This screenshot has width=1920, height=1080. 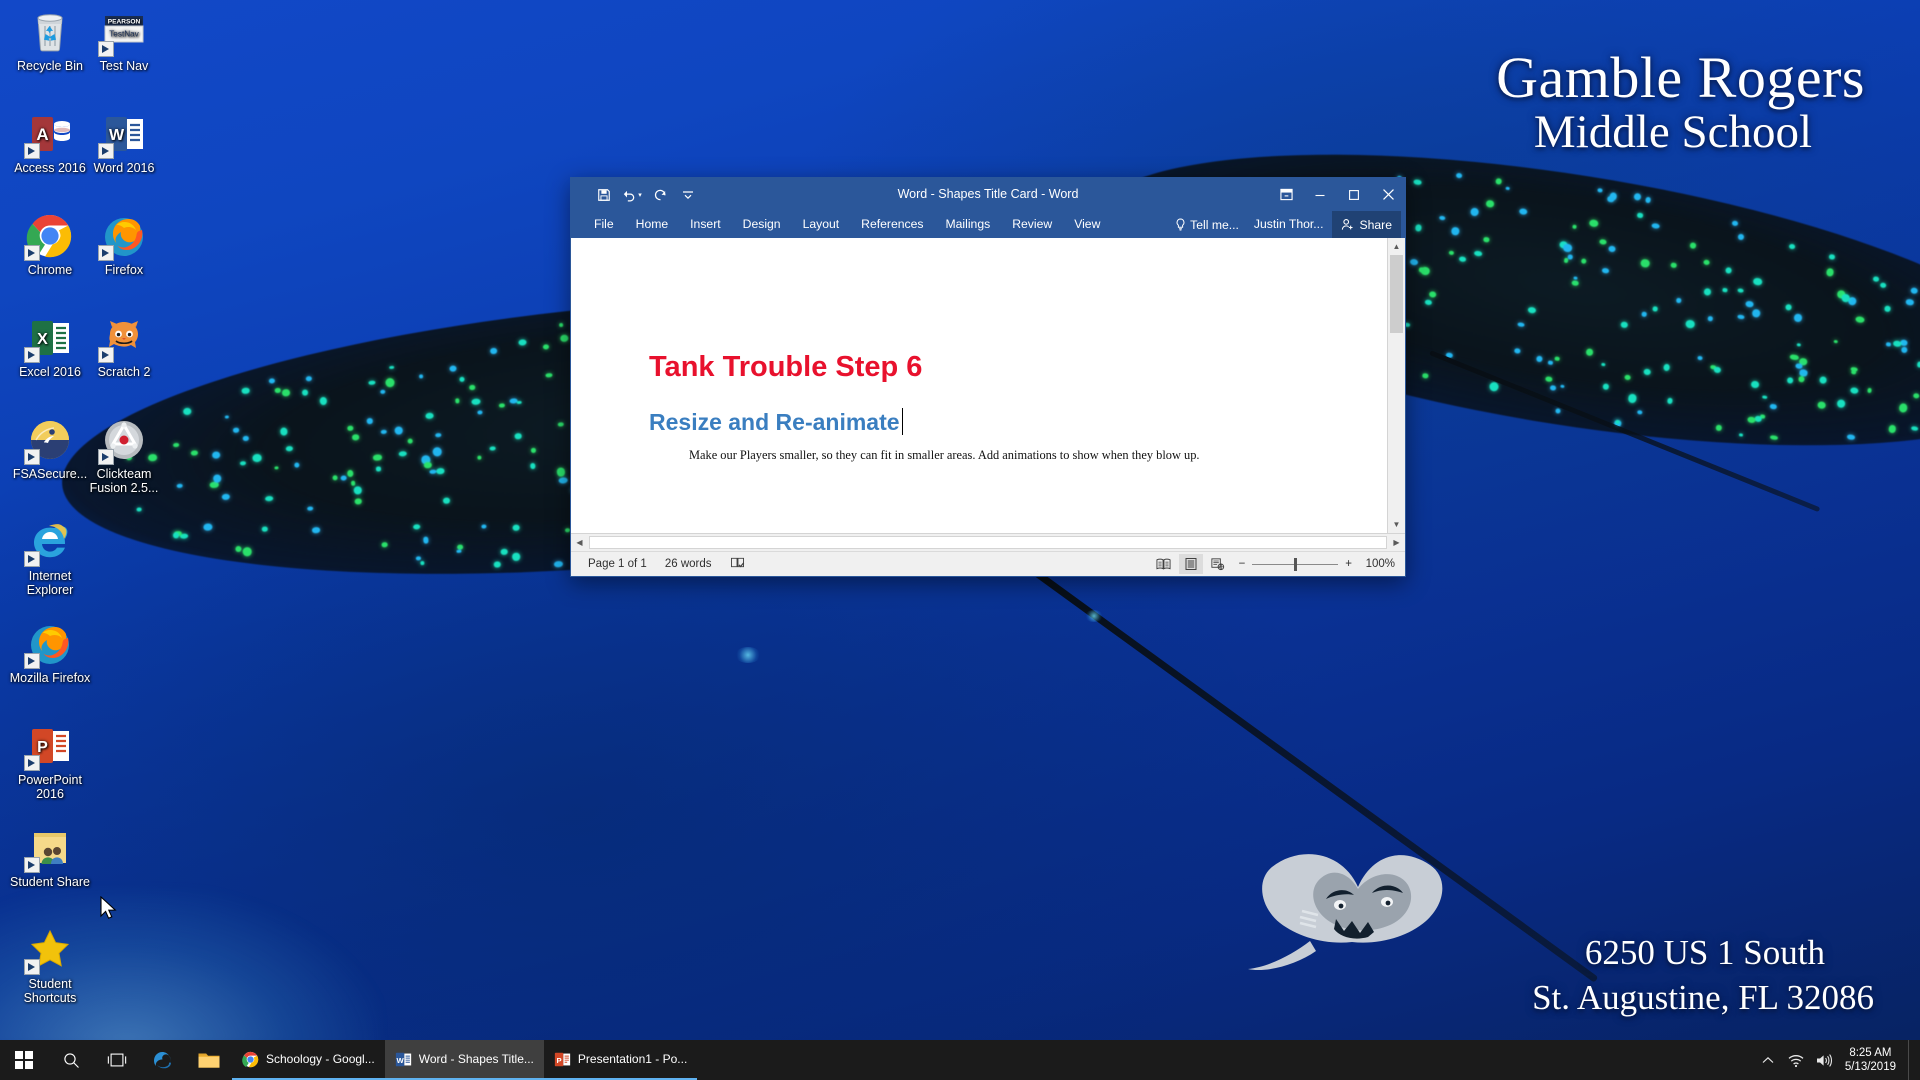 What do you see at coordinates (1164, 564) in the screenshot?
I see `read-mode-view-button` at bounding box center [1164, 564].